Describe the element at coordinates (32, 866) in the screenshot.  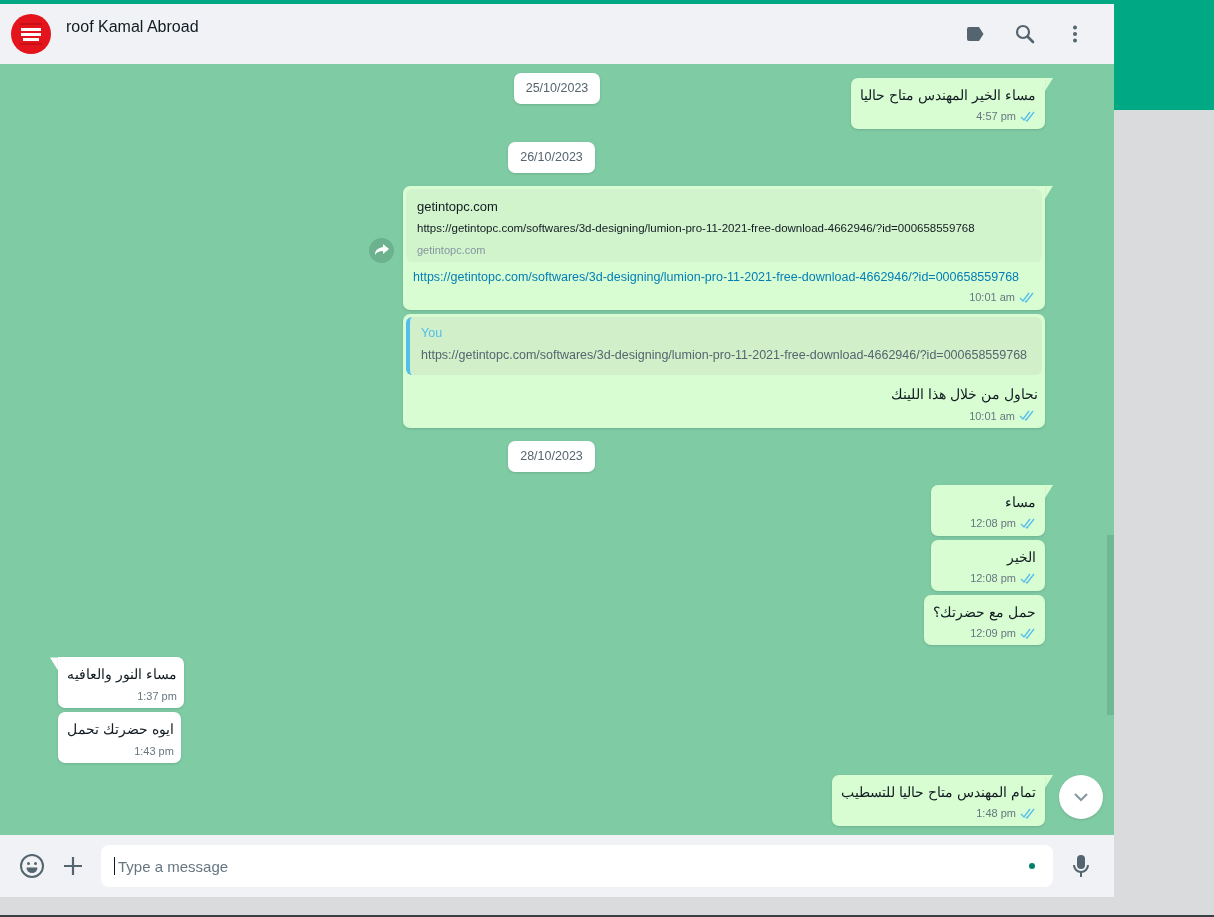
I see `emoji-icon` at that location.